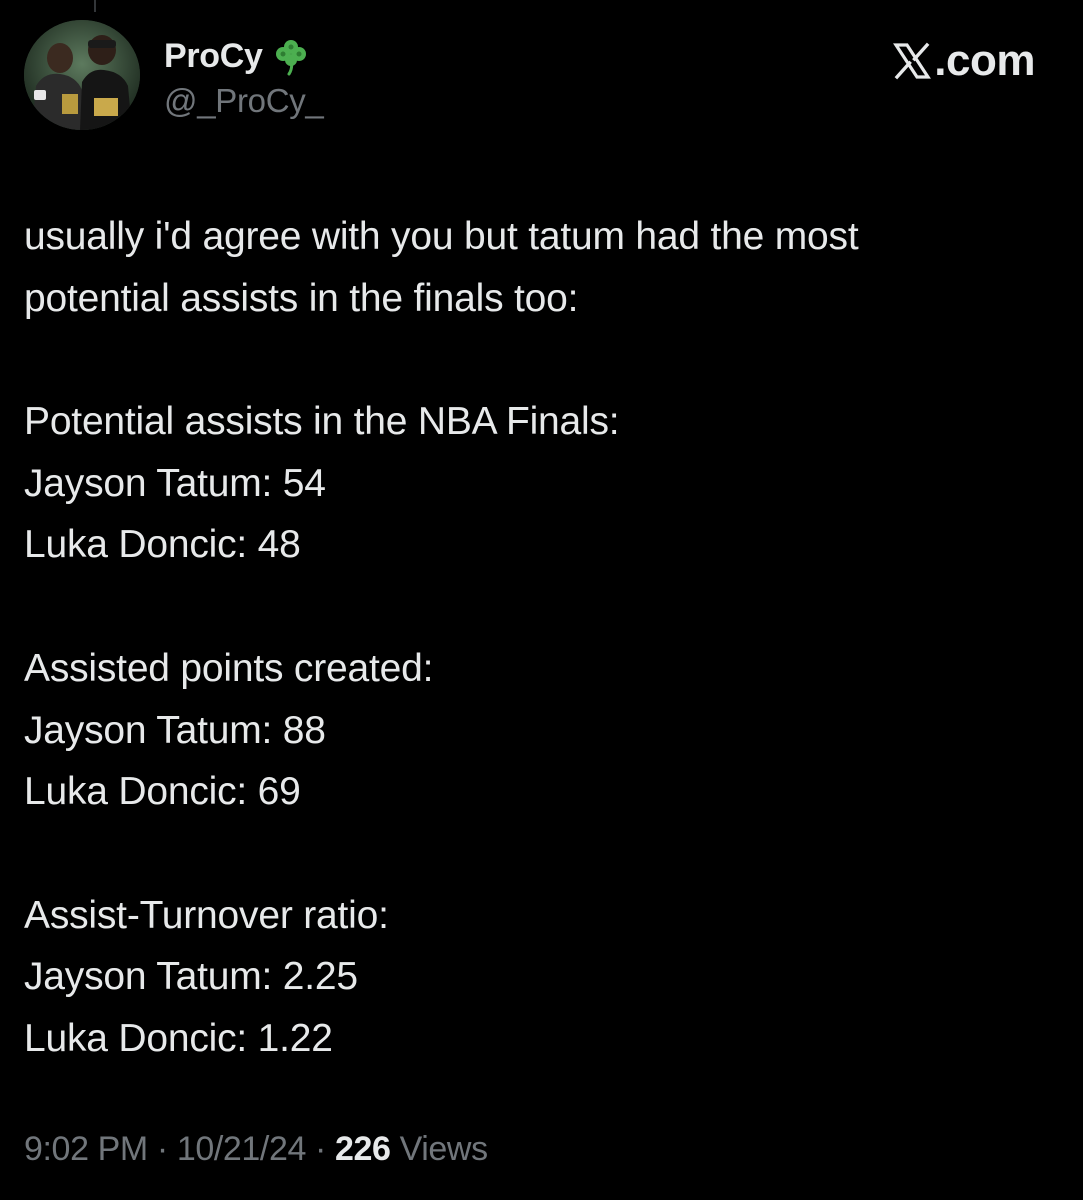 The height and width of the screenshot is (1200, 1083). Describe the element at coordinates (229, 668) in the screenshot. I see `section-heading-assisted-points: Assisted points created:` at that location.